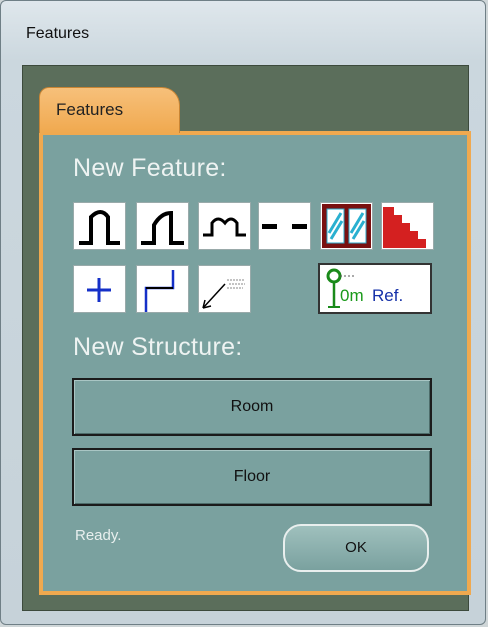  Describe the element at coordinates (388, 295) in the screenshot. I see `reference-label-text: Ref.` at that location.